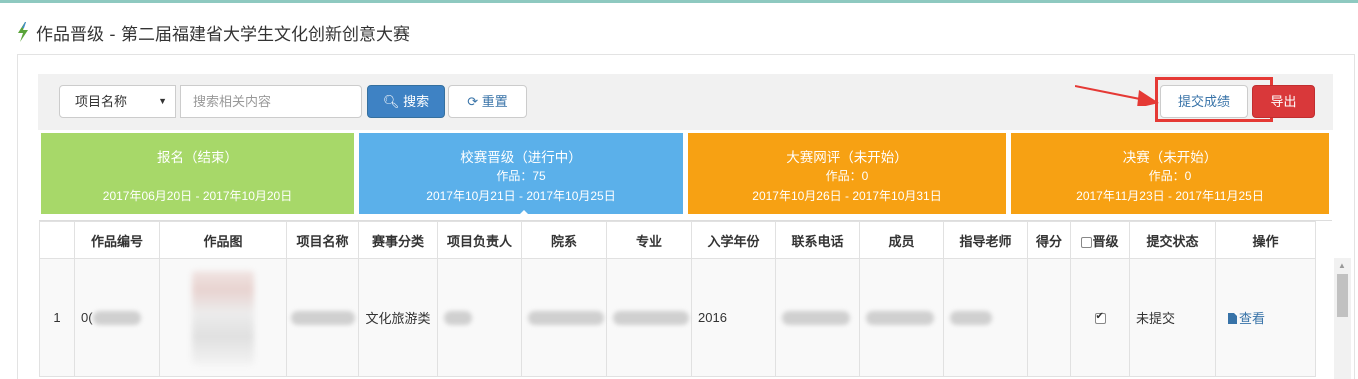  I want to click on stage-name: 报名（结束）, so click(197, 157).